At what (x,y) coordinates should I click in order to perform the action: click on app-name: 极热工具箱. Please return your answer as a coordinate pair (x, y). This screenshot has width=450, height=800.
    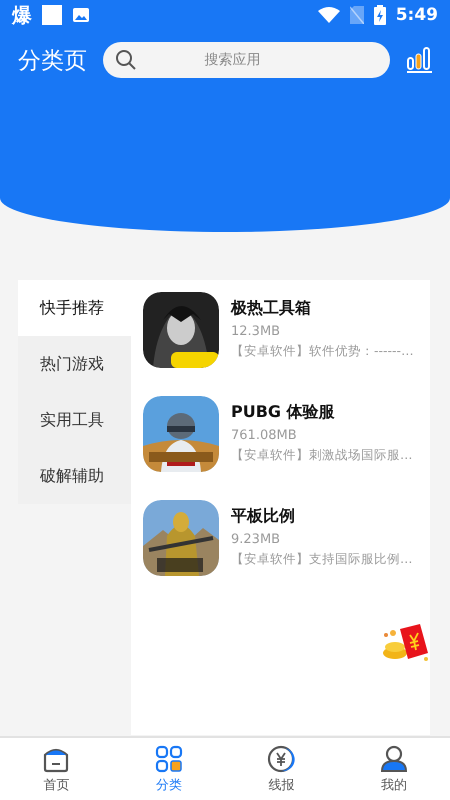
    Looking at the image, I should click on (322, 308).